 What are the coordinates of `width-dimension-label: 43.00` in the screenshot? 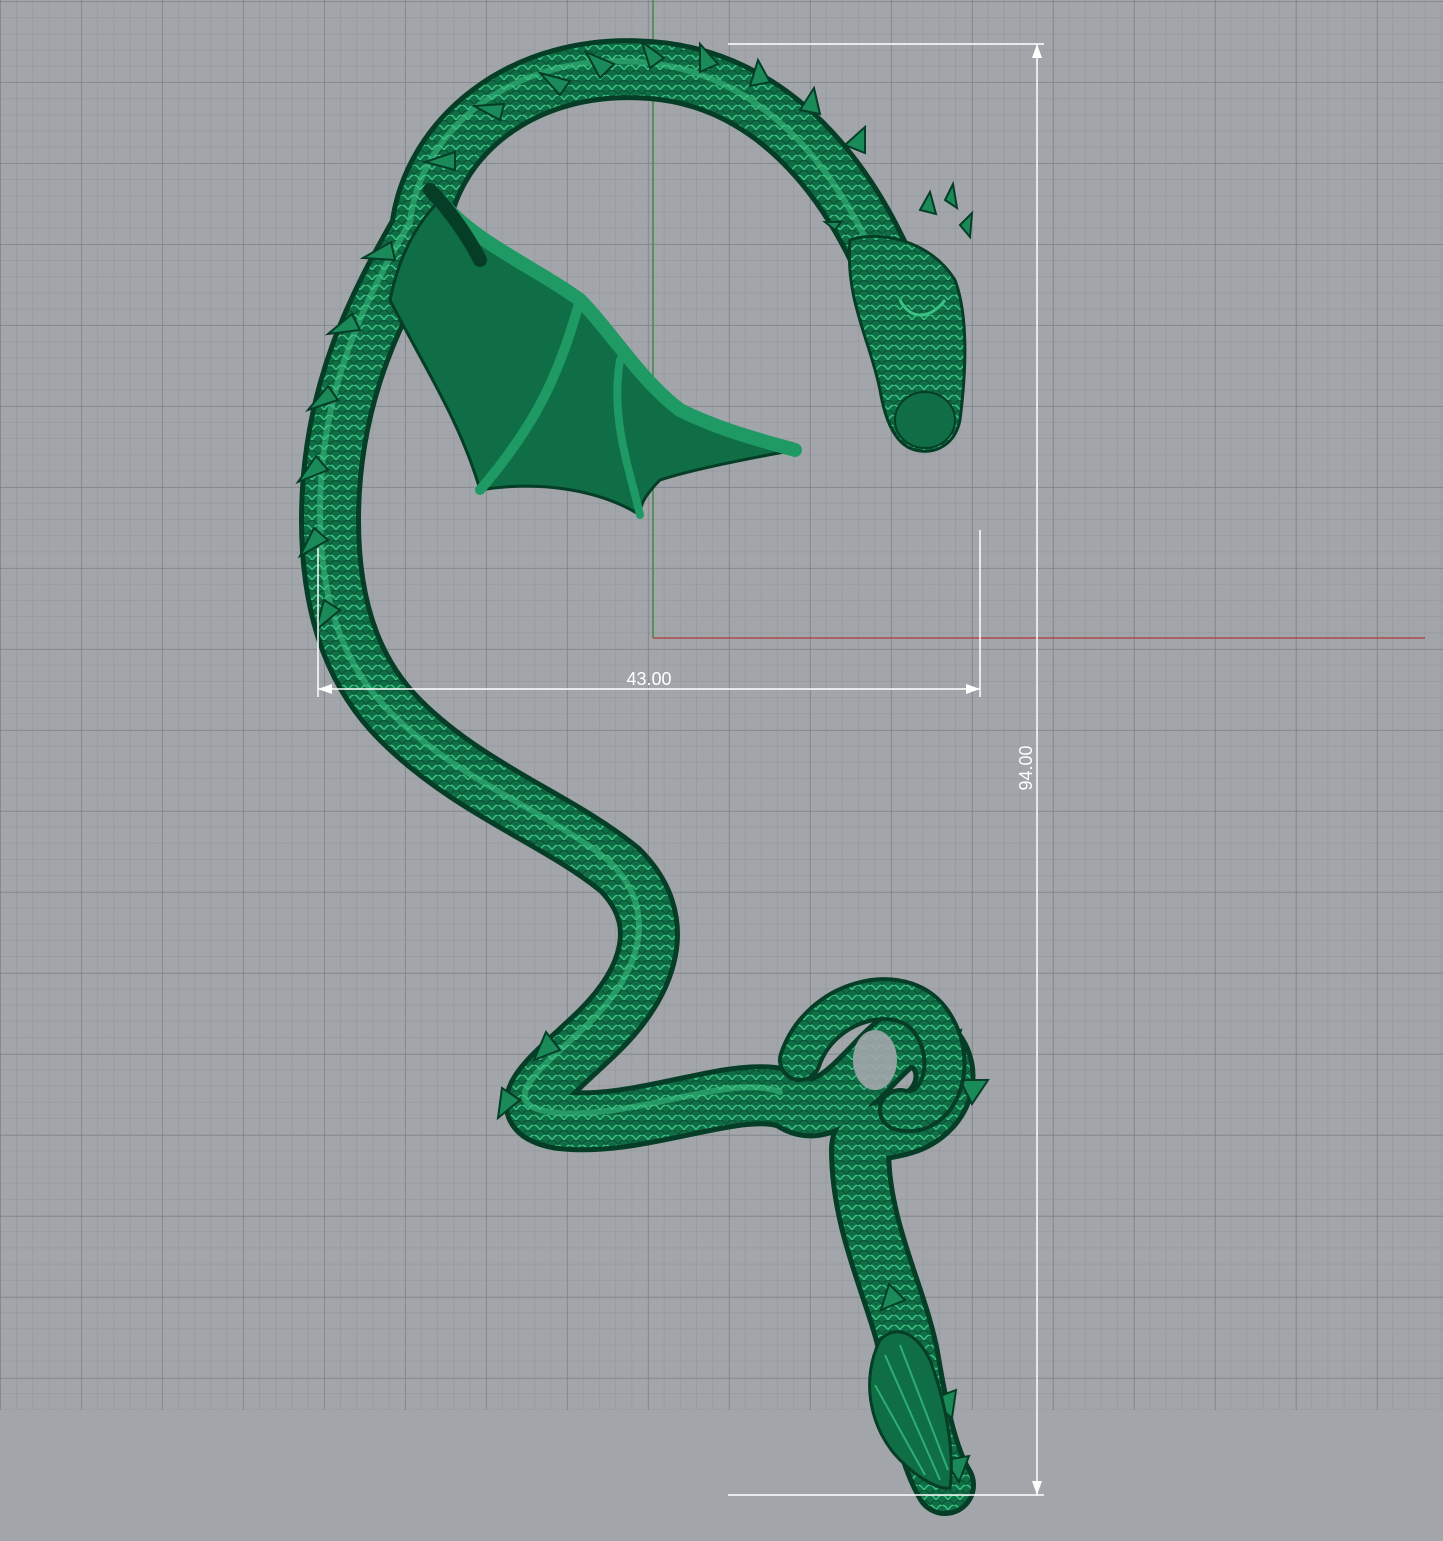 It's located at (648, 679).